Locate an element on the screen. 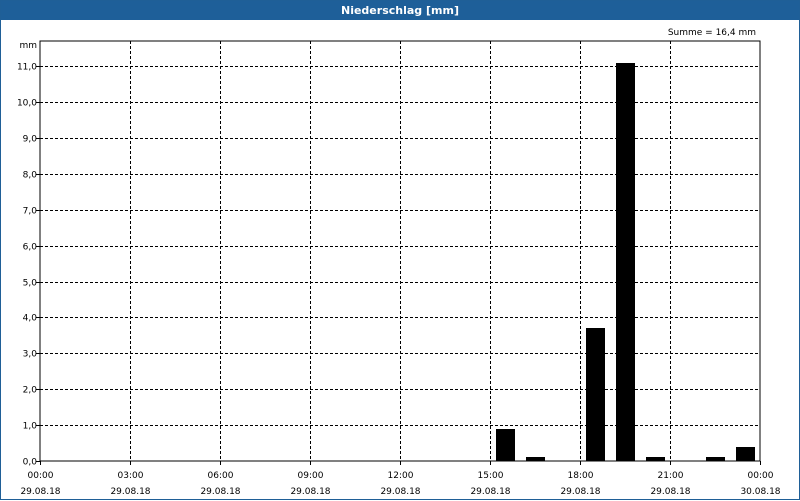 This screenshot has width=800, height=501. x-tick-time: 03:00 is located at coordinates (131, 476).